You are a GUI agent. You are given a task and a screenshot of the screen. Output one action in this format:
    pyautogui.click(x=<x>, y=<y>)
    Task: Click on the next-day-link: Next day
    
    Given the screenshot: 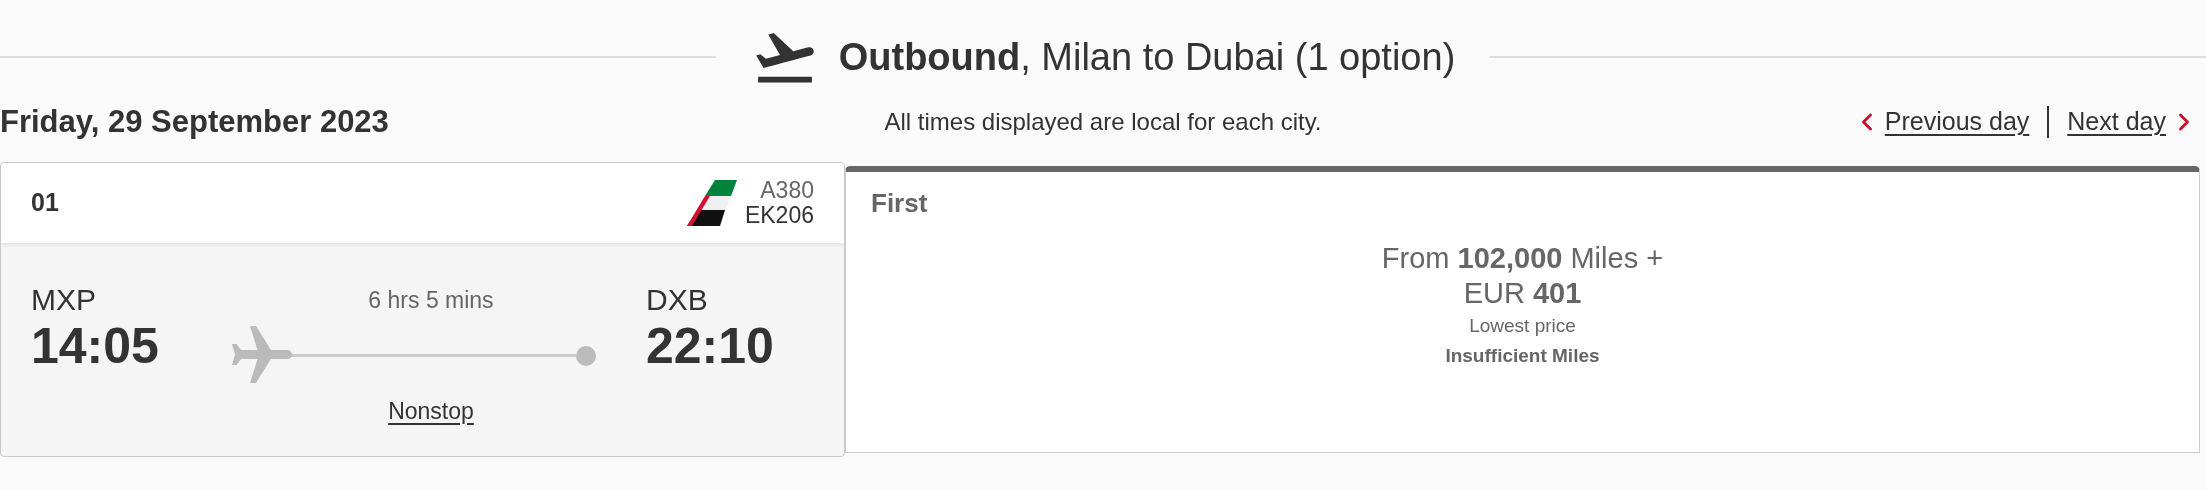 What is the action you would take?
    pyautogui.click(x=2132, y=122)
    